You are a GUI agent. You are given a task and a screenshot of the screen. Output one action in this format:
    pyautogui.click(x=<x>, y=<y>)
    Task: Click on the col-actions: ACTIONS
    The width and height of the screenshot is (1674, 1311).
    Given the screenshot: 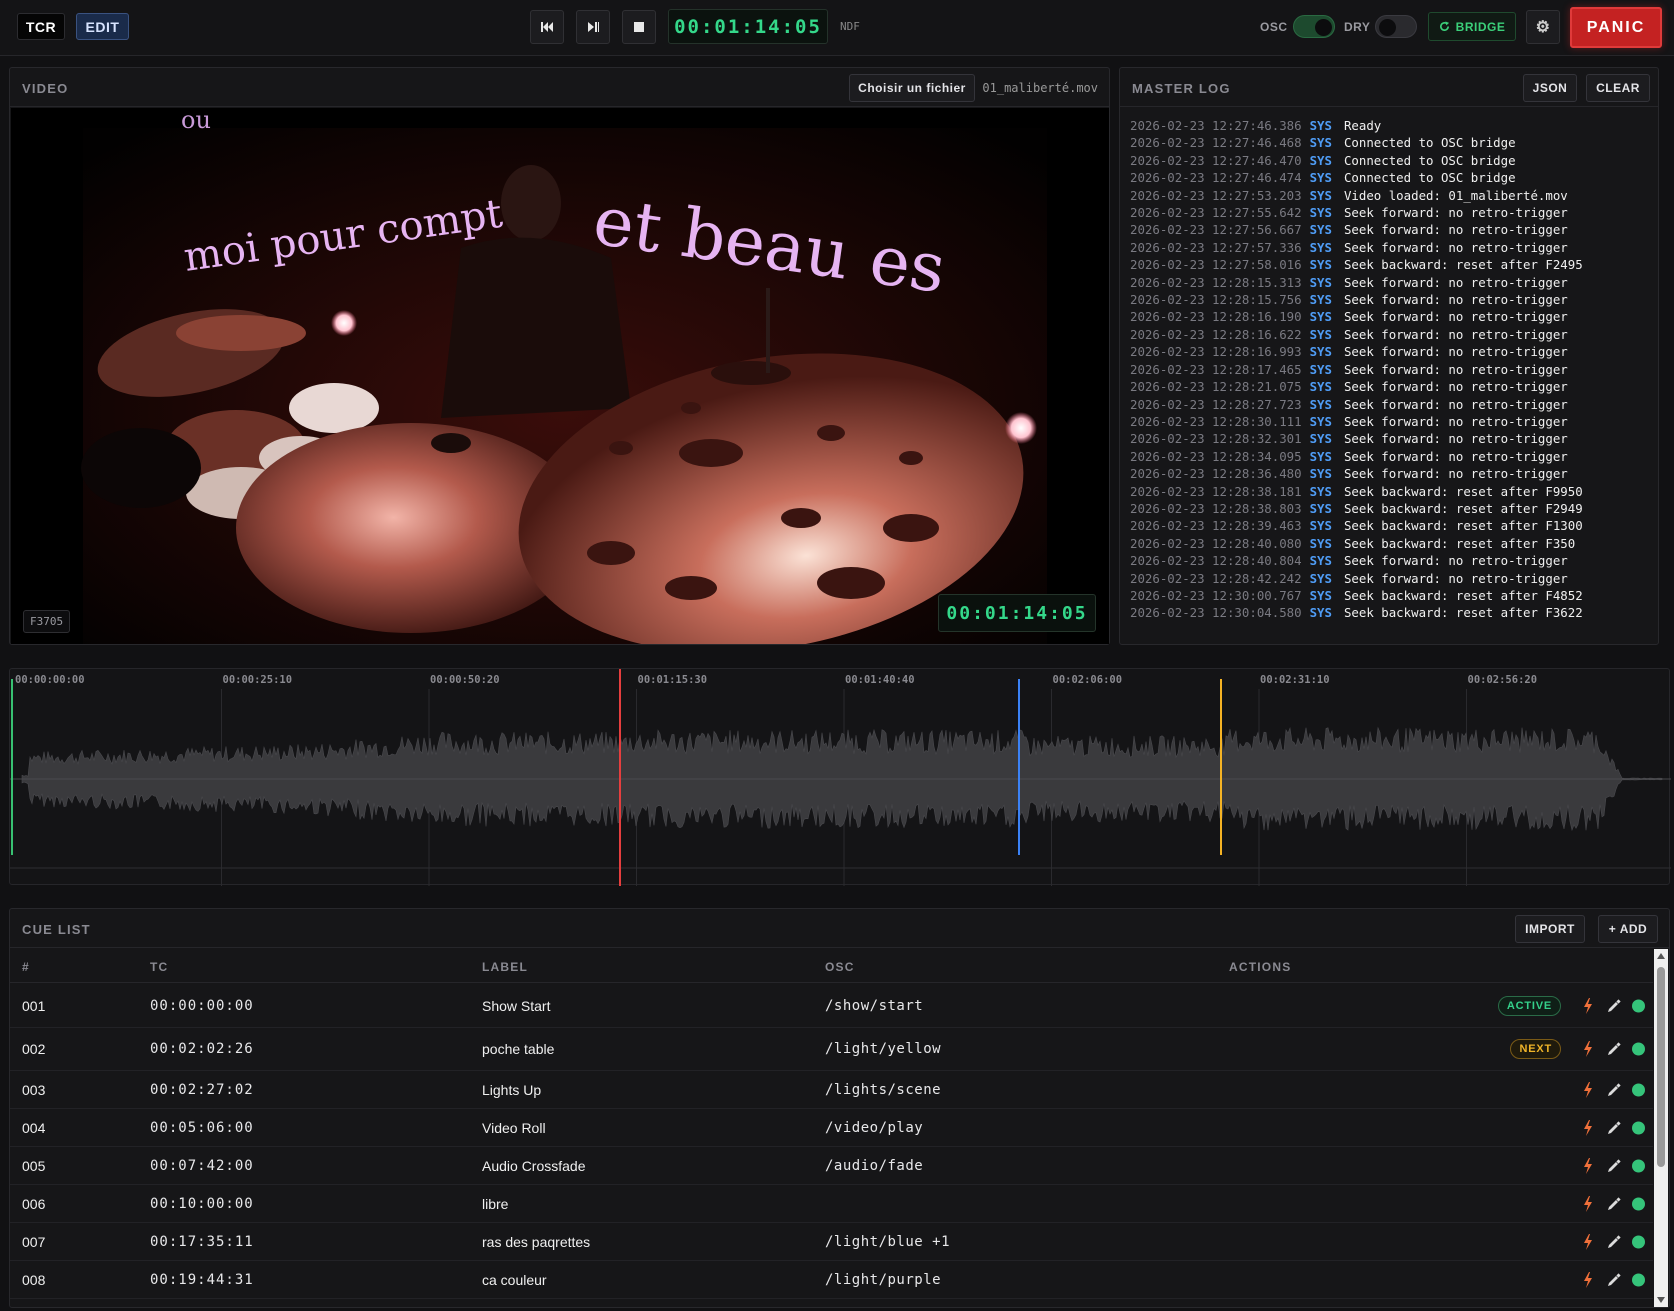 What is the action you would take?
    pyautogui.click(x=1260, y=967)
    